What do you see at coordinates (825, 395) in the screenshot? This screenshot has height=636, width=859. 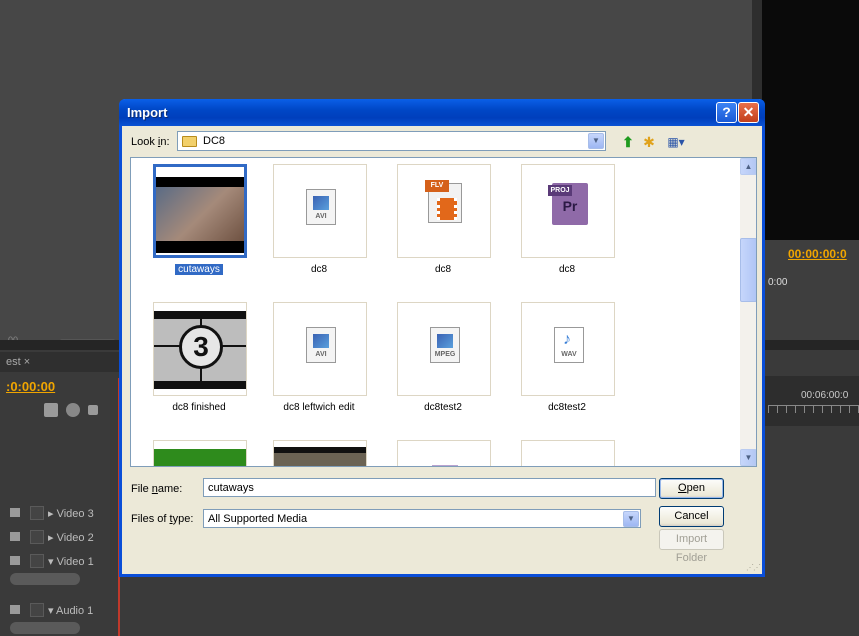 I see `timeline-ruler-time: 00:06:00:0` at bounding box center [825, 395].